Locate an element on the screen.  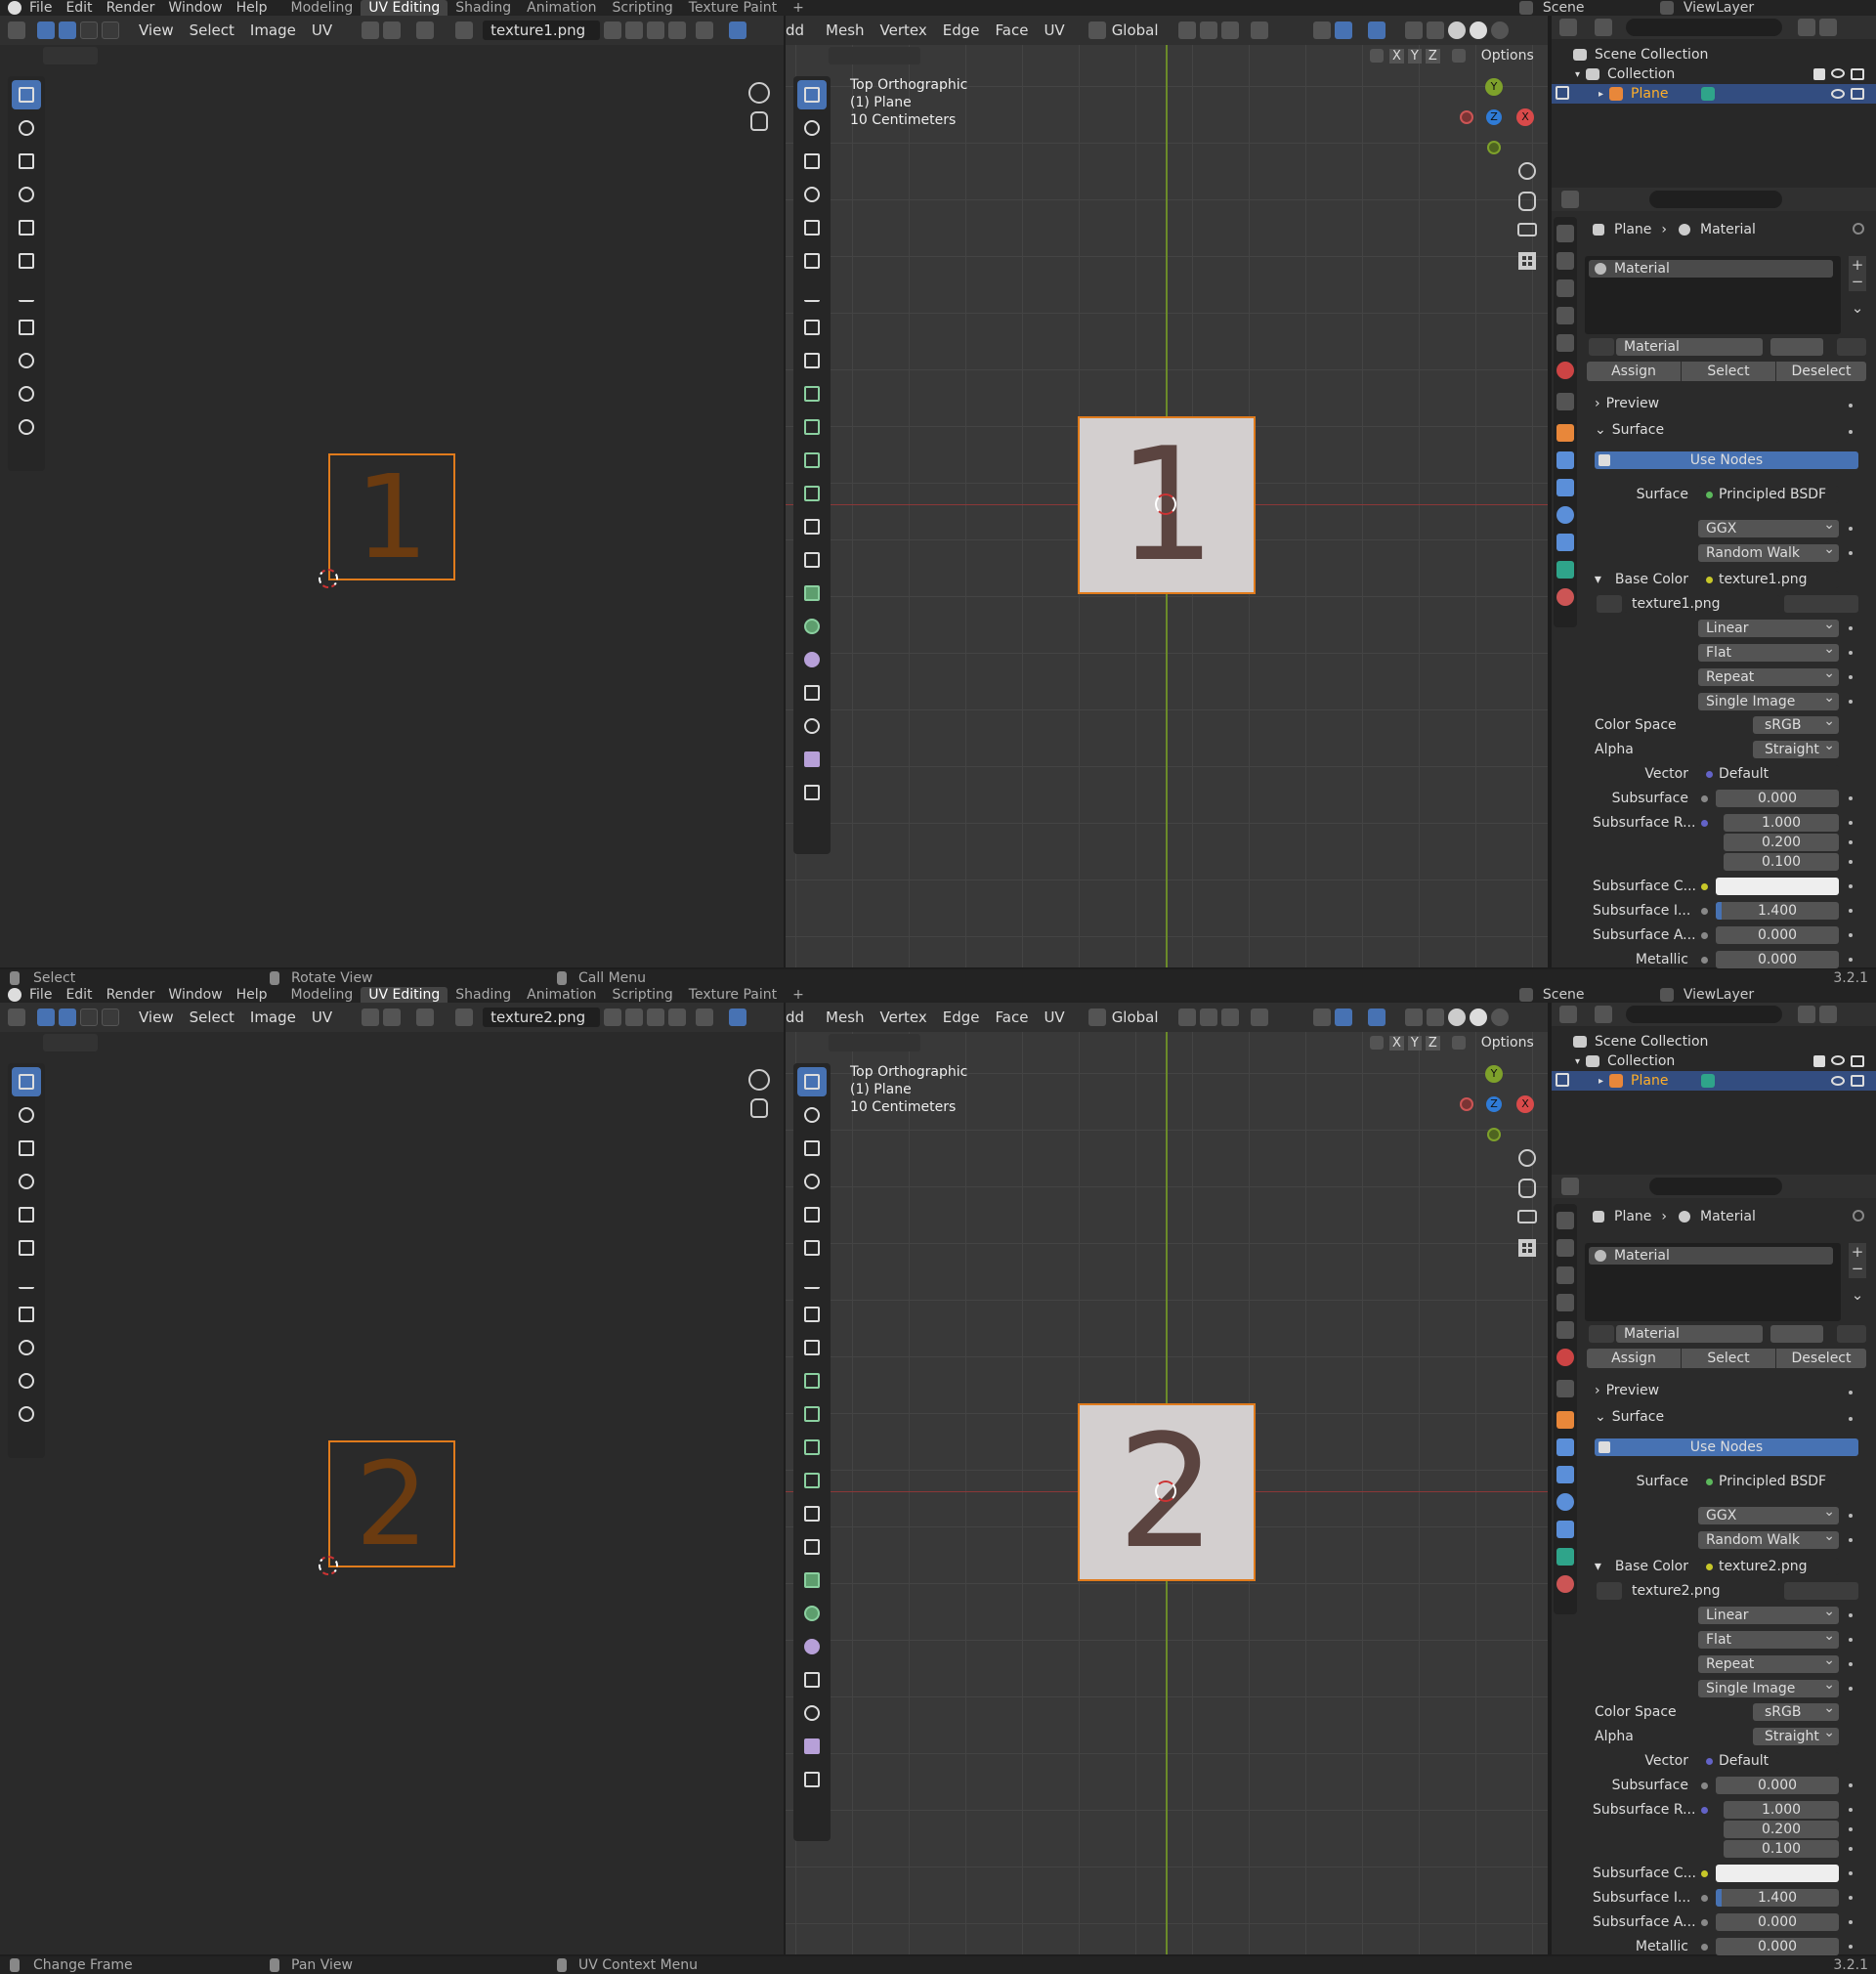
smooth-tool is located at coordinates (812, 1646).